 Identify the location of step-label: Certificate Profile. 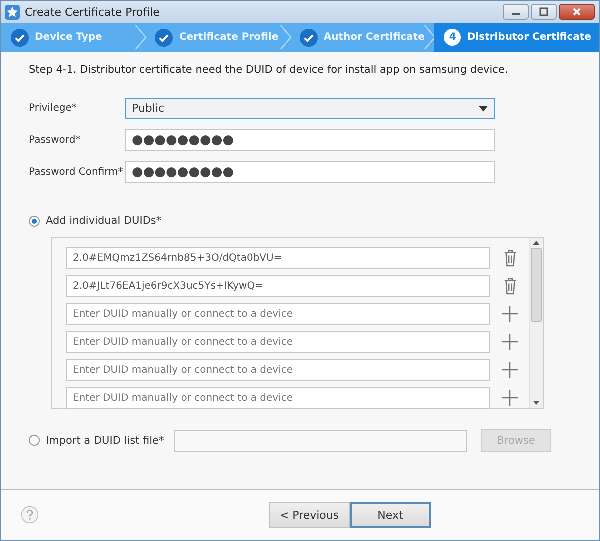
(229, 37).